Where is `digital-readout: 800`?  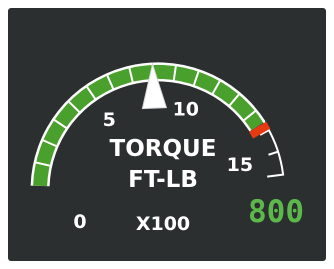
digital-readout: 800 is located at coordinates (276, 212).